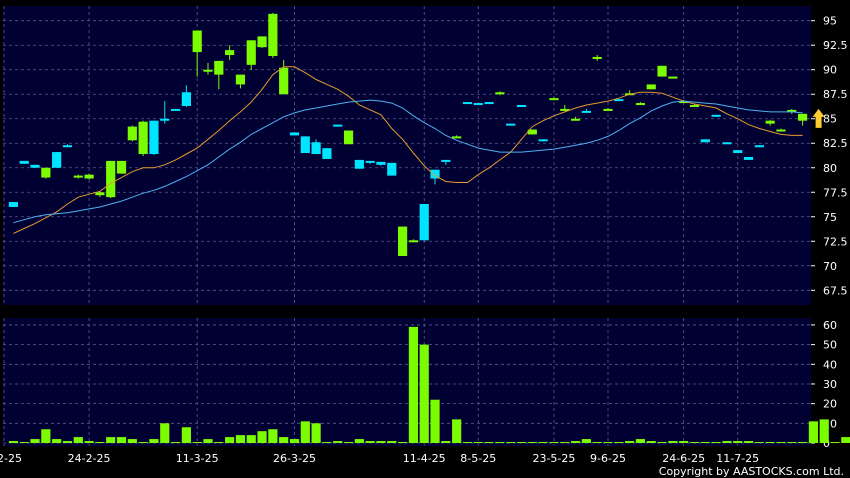 The image size is (850, 478). Describe the element at coordinates (424, 458) in the screenshot. I see `date-tick-label: 11-4-25` at that location.